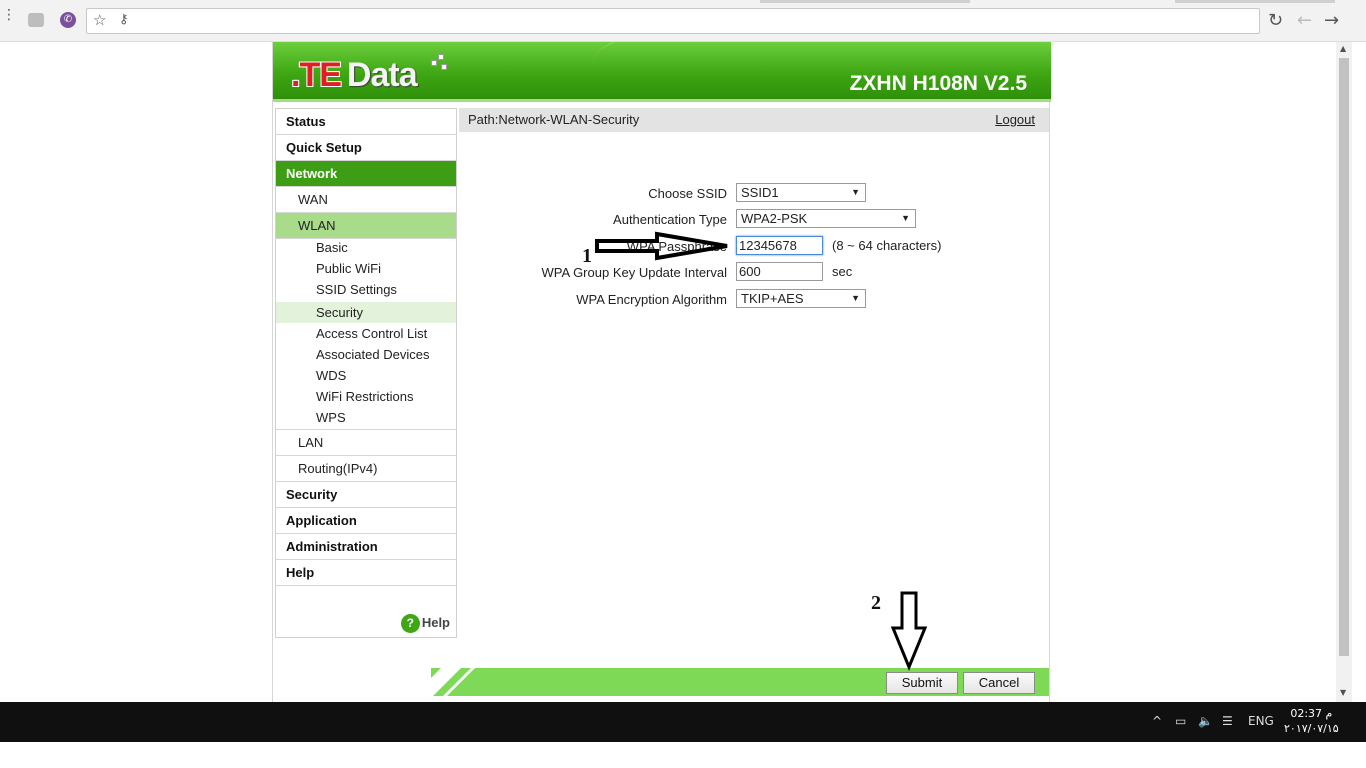 The image size is (1366, 768). What do you see at coordinates (1205, 721) in the screenshot?
I see `volume-icon: 🔈` at bounding box center [1205, 721].